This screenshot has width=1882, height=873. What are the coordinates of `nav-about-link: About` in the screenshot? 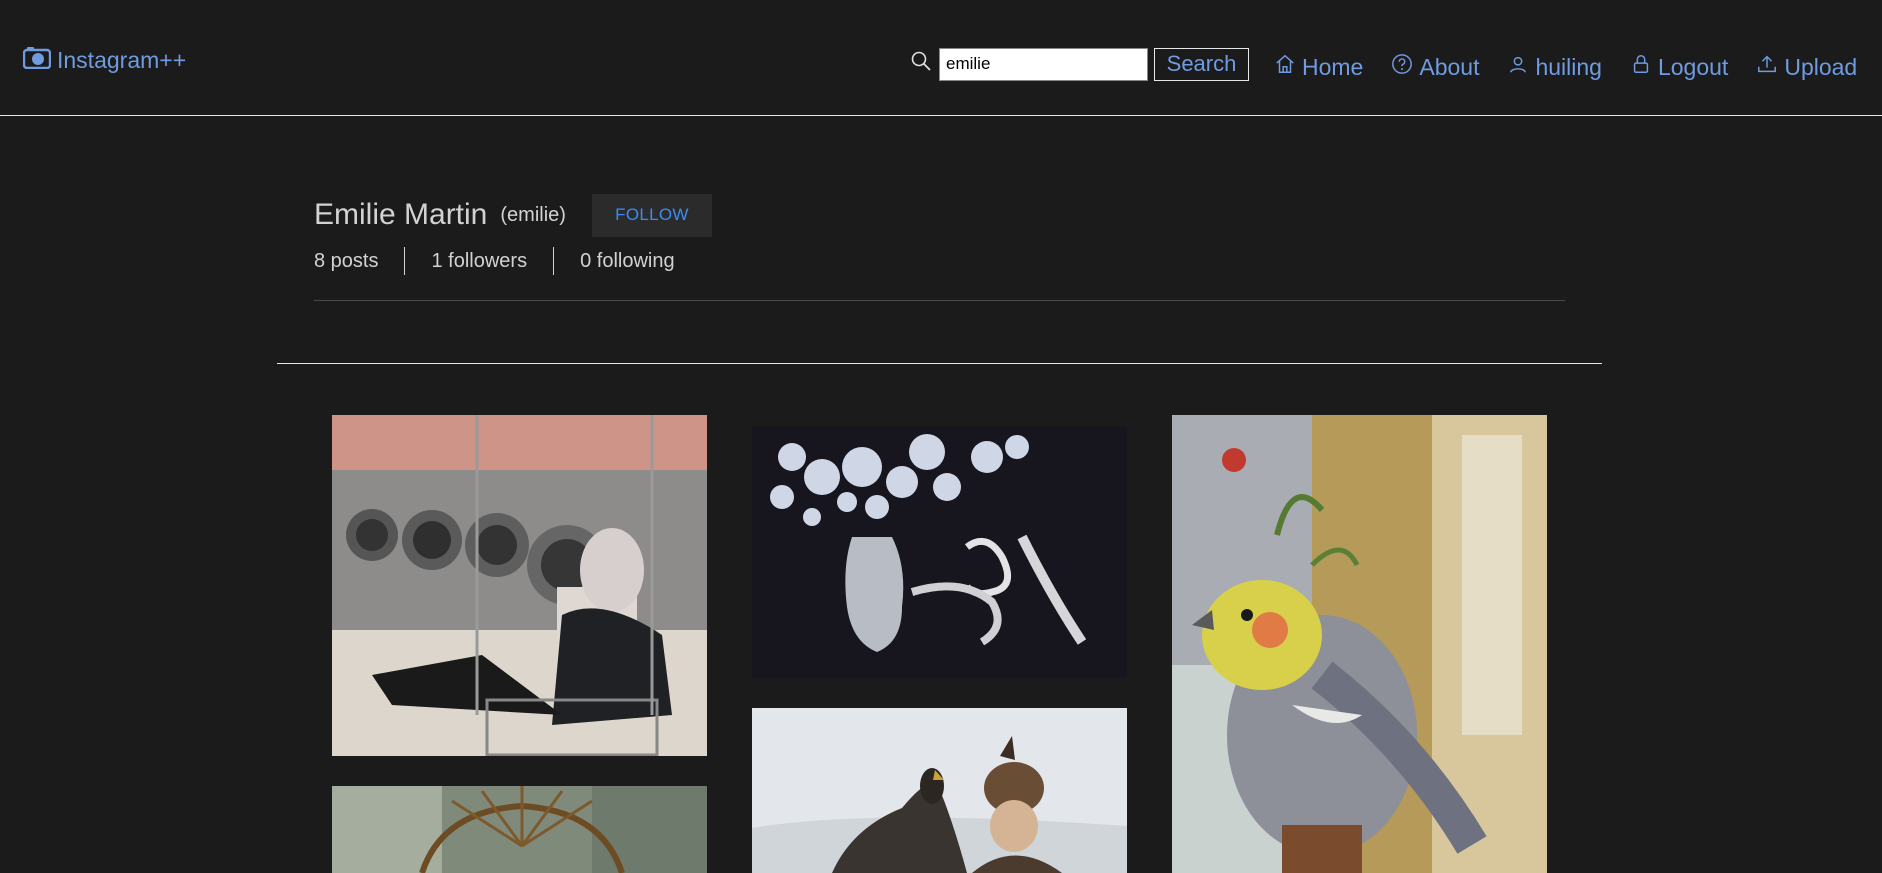 It's located at (1435, 67).